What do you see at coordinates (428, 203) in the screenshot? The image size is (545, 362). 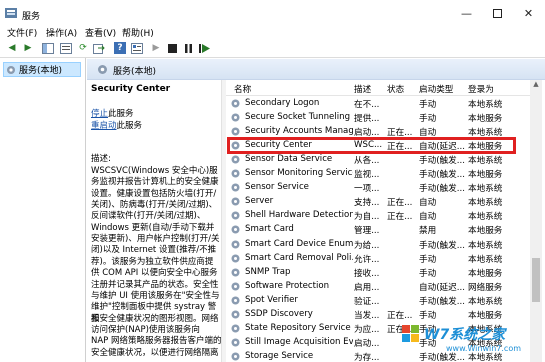 I see `cell-startup: 自动` at bounding box center [428, 203].